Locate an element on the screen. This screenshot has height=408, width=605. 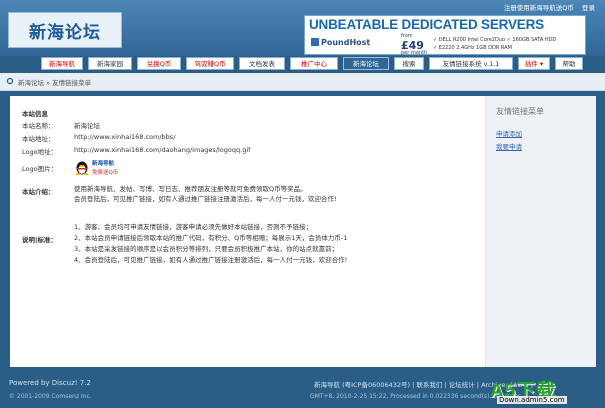
nav-item-exchange-qb: 兑换Q币 is located at coordinates (159, 63).